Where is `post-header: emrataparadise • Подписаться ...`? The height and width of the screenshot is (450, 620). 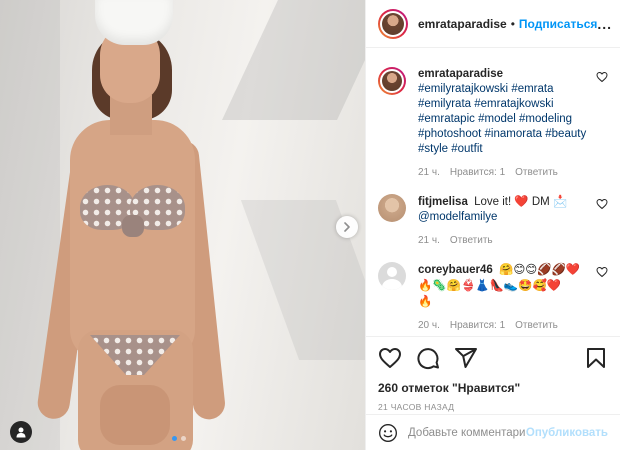 post-header: emrataparadise • Подписаться ... is located at coordinates (493, 24).